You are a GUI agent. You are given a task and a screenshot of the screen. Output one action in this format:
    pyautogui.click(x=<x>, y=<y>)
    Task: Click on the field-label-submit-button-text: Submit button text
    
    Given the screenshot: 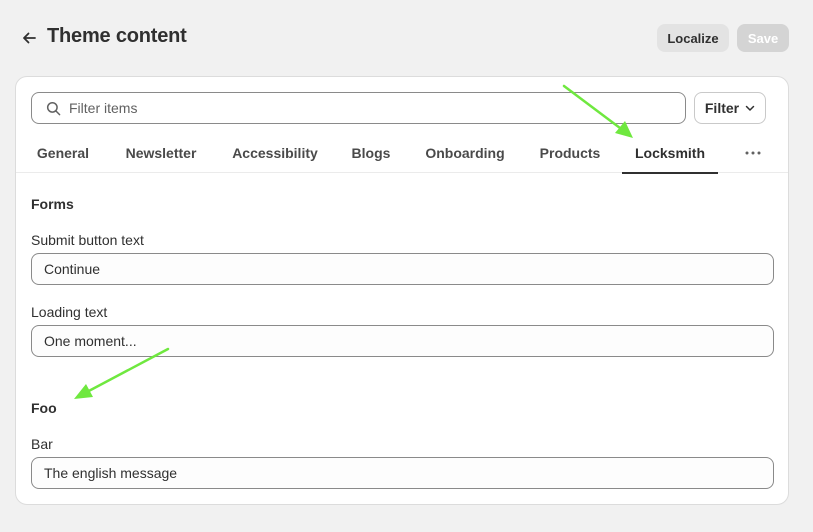 What is the action you would take?
    pyautogui.click(x=87, y=240)
    